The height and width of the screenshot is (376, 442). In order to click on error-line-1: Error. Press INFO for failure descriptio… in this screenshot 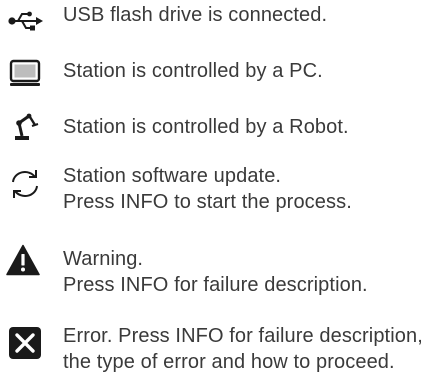, I will do `click(243, 336)`.